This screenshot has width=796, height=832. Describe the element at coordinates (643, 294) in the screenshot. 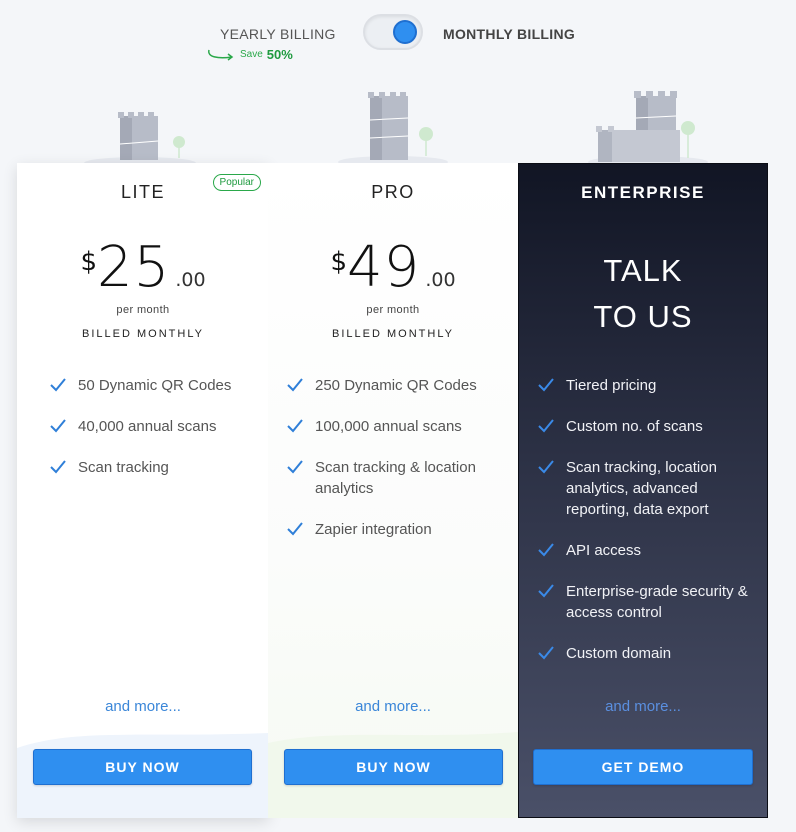

I see `talk-to-us-heading: TALK TO US` at that location.